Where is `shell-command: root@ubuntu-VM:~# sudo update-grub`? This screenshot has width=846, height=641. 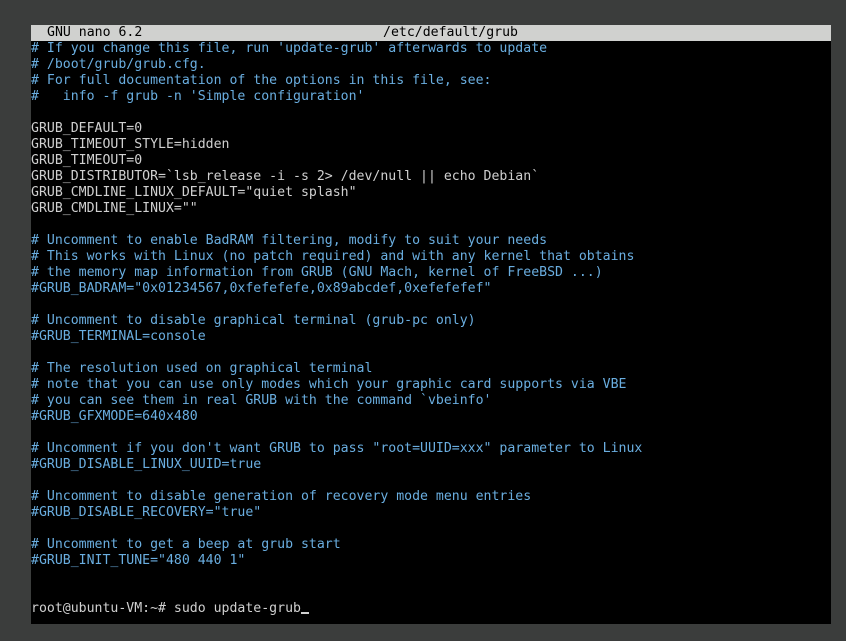 shell-command: root@ubuntu-VM:~# sudo update-grub is located at coordinates (166, 608).